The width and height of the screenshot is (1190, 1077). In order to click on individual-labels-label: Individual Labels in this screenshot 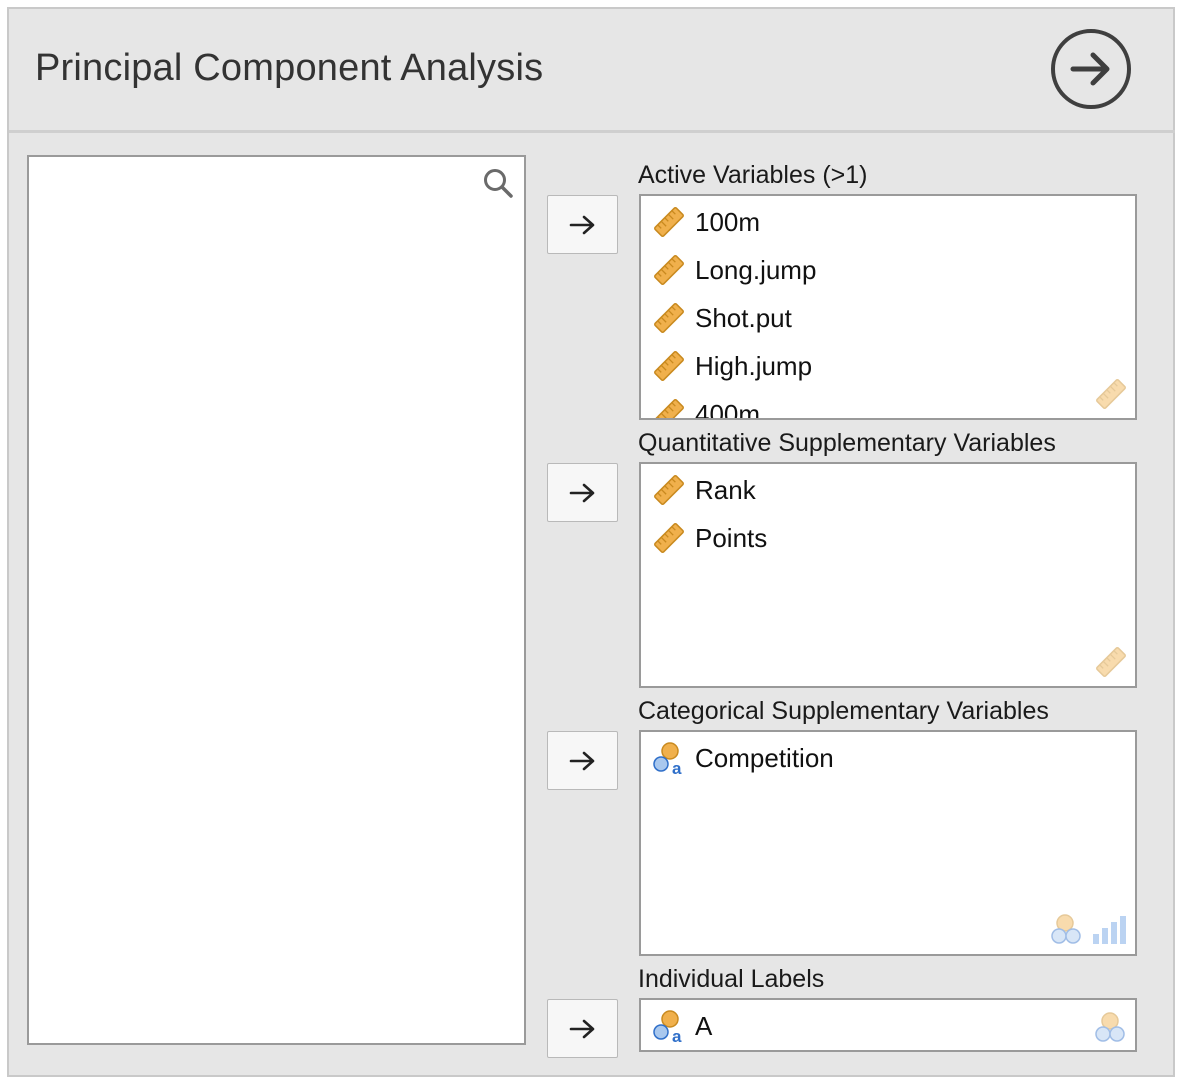, I will do `click(731, 979)`.